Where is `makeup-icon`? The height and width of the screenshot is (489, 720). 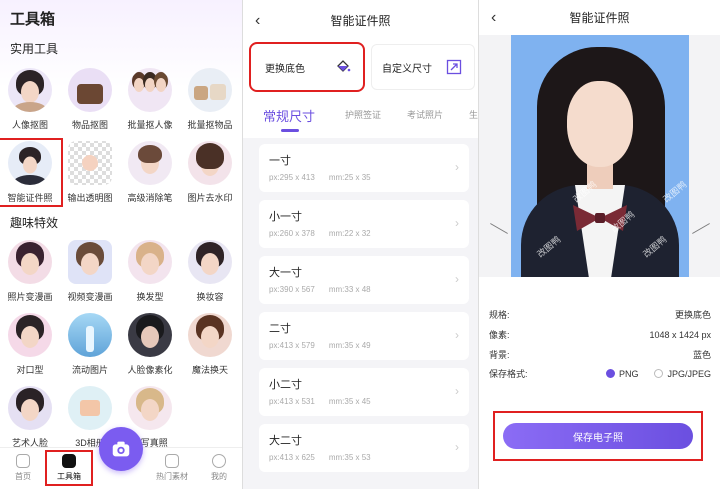 makeup-icon is located at coordinates (210, 262).